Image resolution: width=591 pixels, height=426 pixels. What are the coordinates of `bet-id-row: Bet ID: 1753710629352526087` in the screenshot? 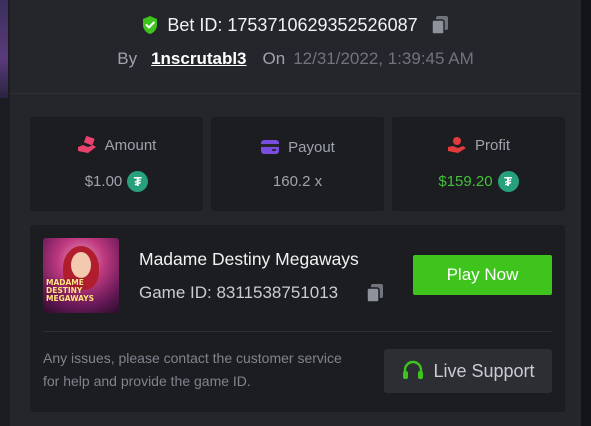 It's located at (295, 25).